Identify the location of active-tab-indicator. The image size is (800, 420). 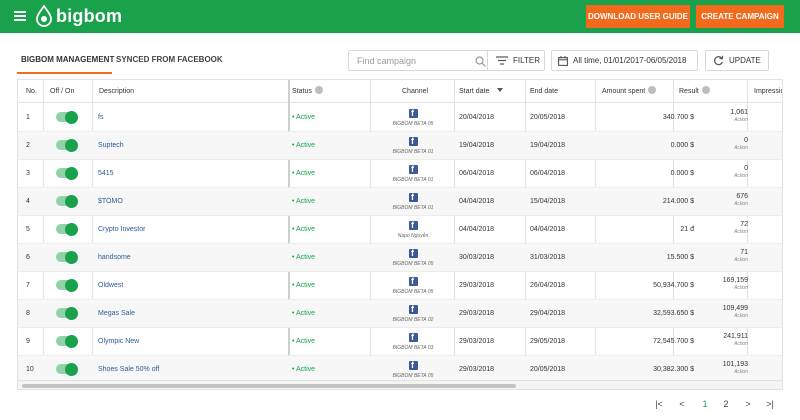
(64, 73).